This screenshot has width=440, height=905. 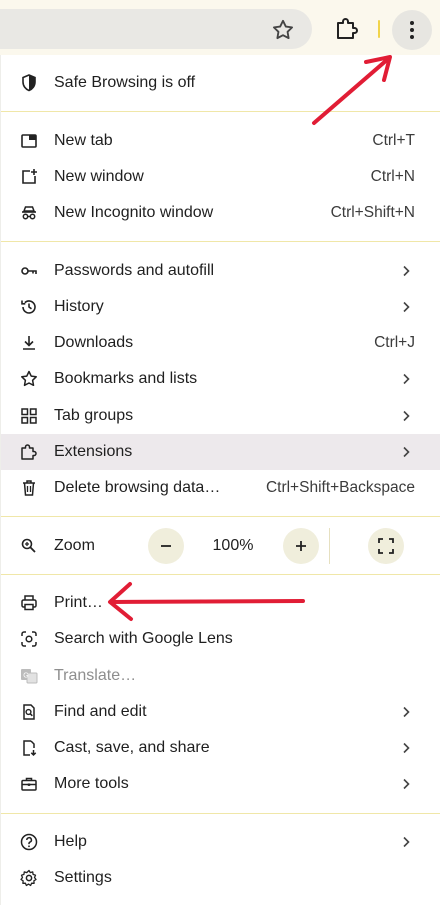 What do you see at coordinates (166, 546) in the screenshot?
I see `zoom-out-button` at bounding box center [166, 546].